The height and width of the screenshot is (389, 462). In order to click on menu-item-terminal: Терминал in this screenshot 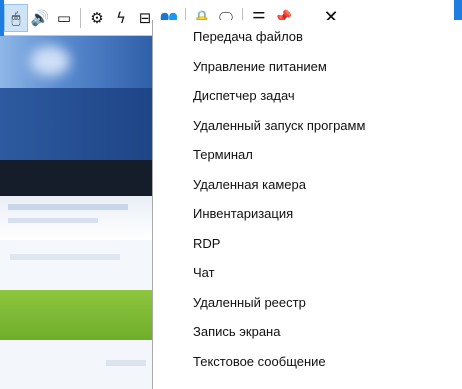, I will do `click(307, 155)`.